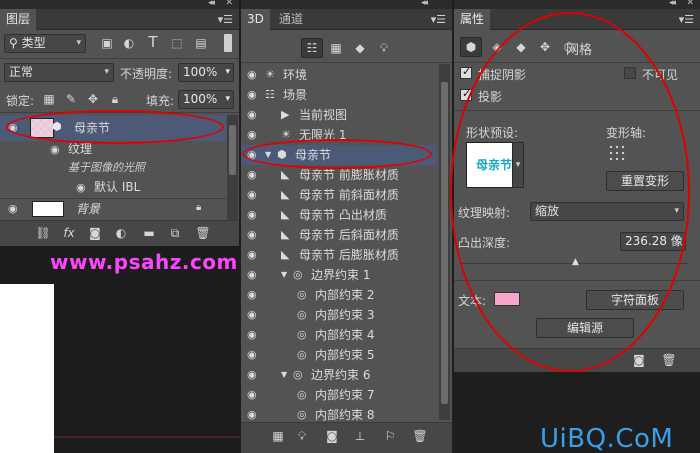 The height and width of the screenshot is (453, 700). What do you see at coordinates (339, 175) in the screenshot?
I see `3d-item-front-inflate-material: ◉ ◣ 母亲节 前膨胀材质` at bounding box center [339, 175].